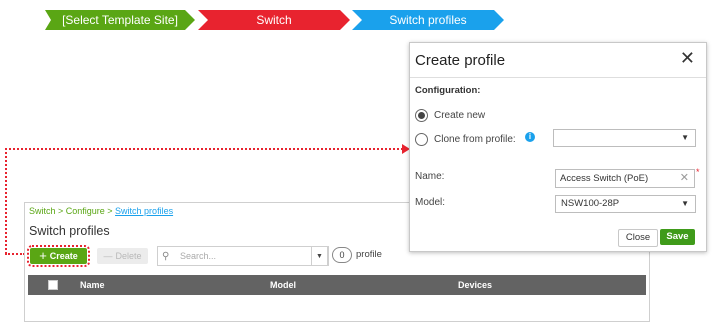 The height and width of the screenshot is (329, 712). I want to click on required-marker: *, so click(698, 172).